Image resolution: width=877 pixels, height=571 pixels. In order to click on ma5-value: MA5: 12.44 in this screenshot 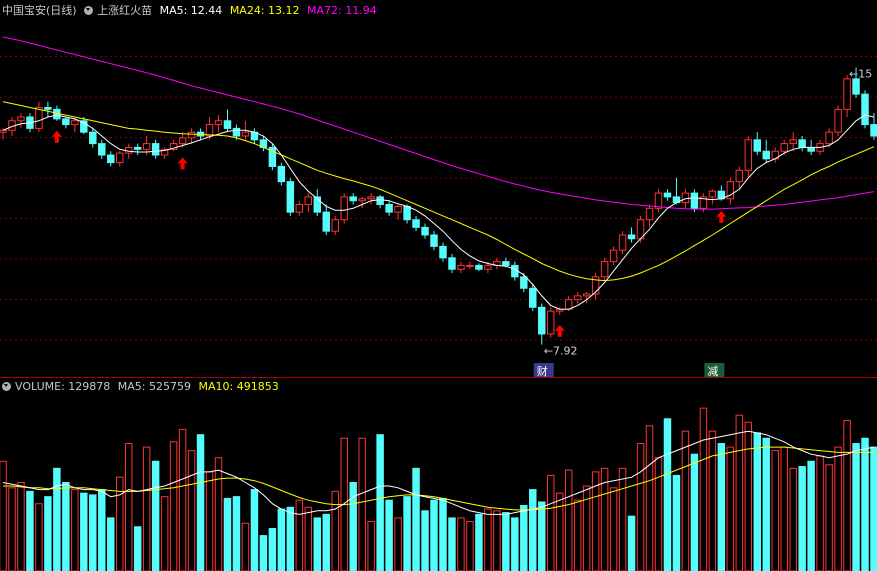, I will do `click(191, 10)`.